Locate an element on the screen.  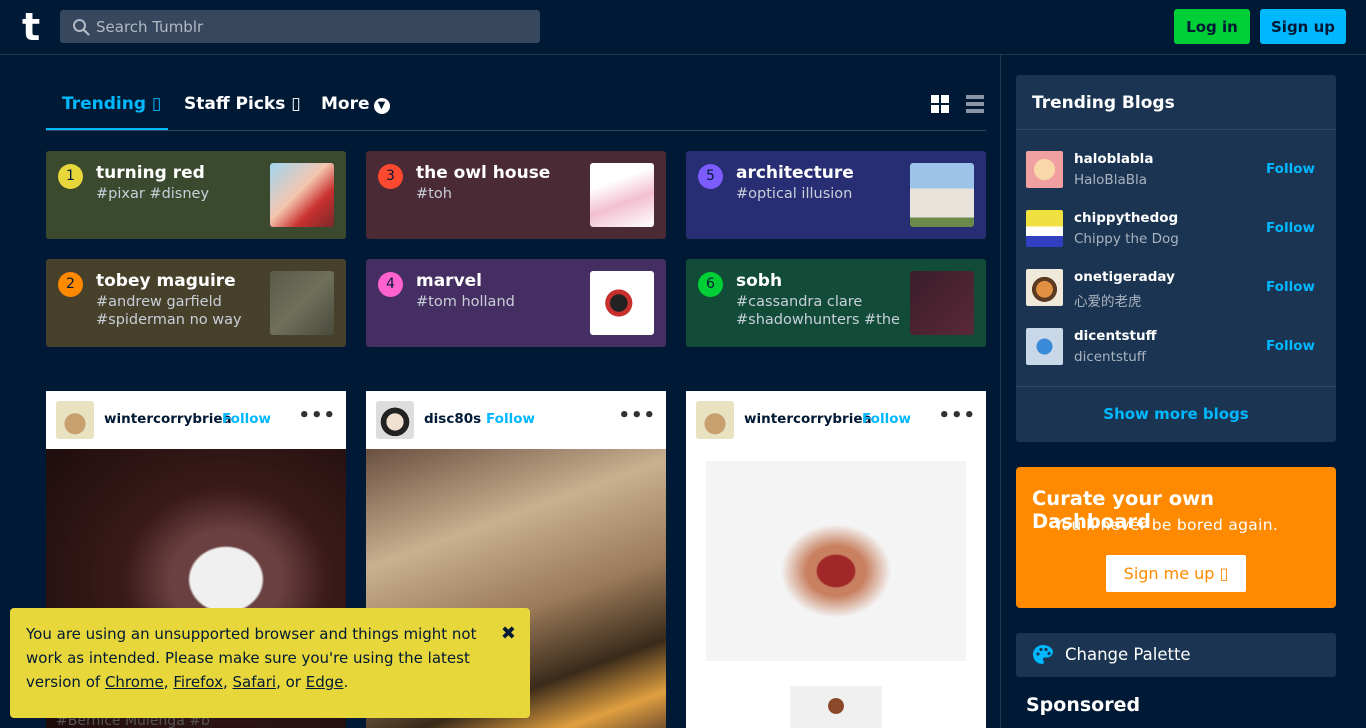
blog-row: chippythedog Chippy the Dog Follow is located at coordinates (1176, 230).